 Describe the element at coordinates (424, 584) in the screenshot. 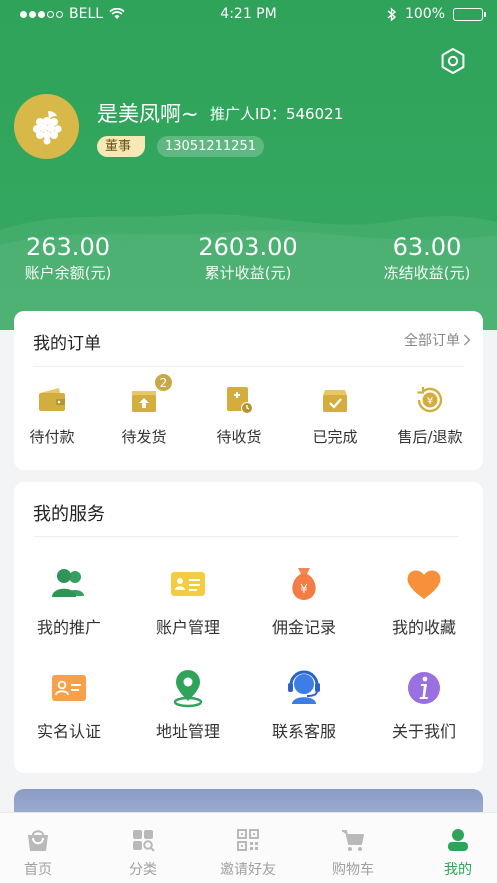

I see `heart-icon` at that location.